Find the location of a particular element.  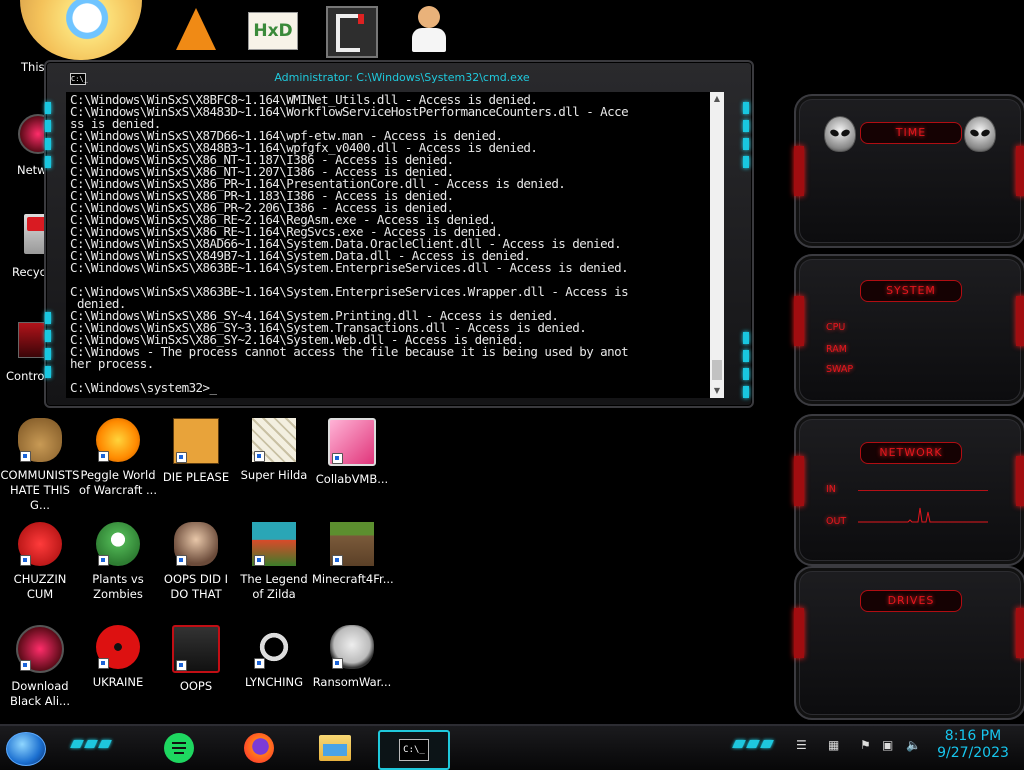

maze-app-icon is located at coordinates (352, 32).